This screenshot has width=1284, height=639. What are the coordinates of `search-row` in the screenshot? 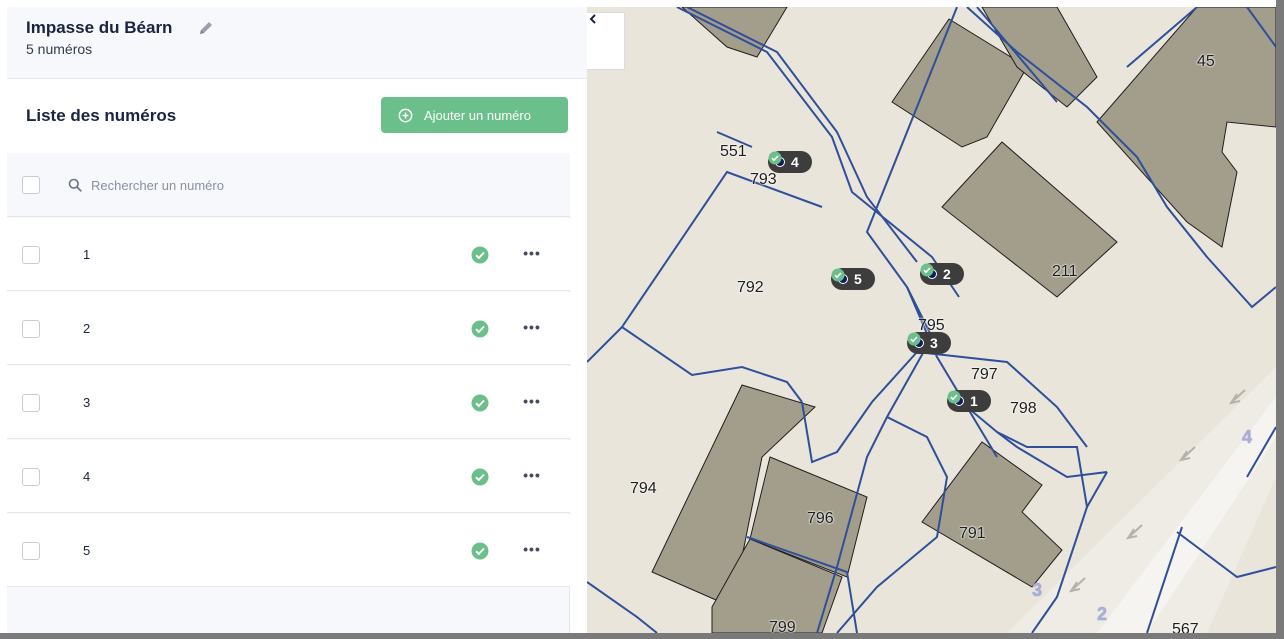 It's located at (288, 185).